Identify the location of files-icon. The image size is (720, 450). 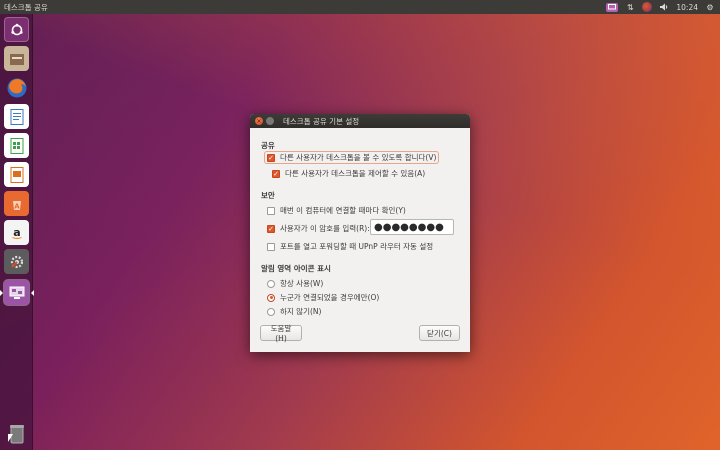
(16, 58).